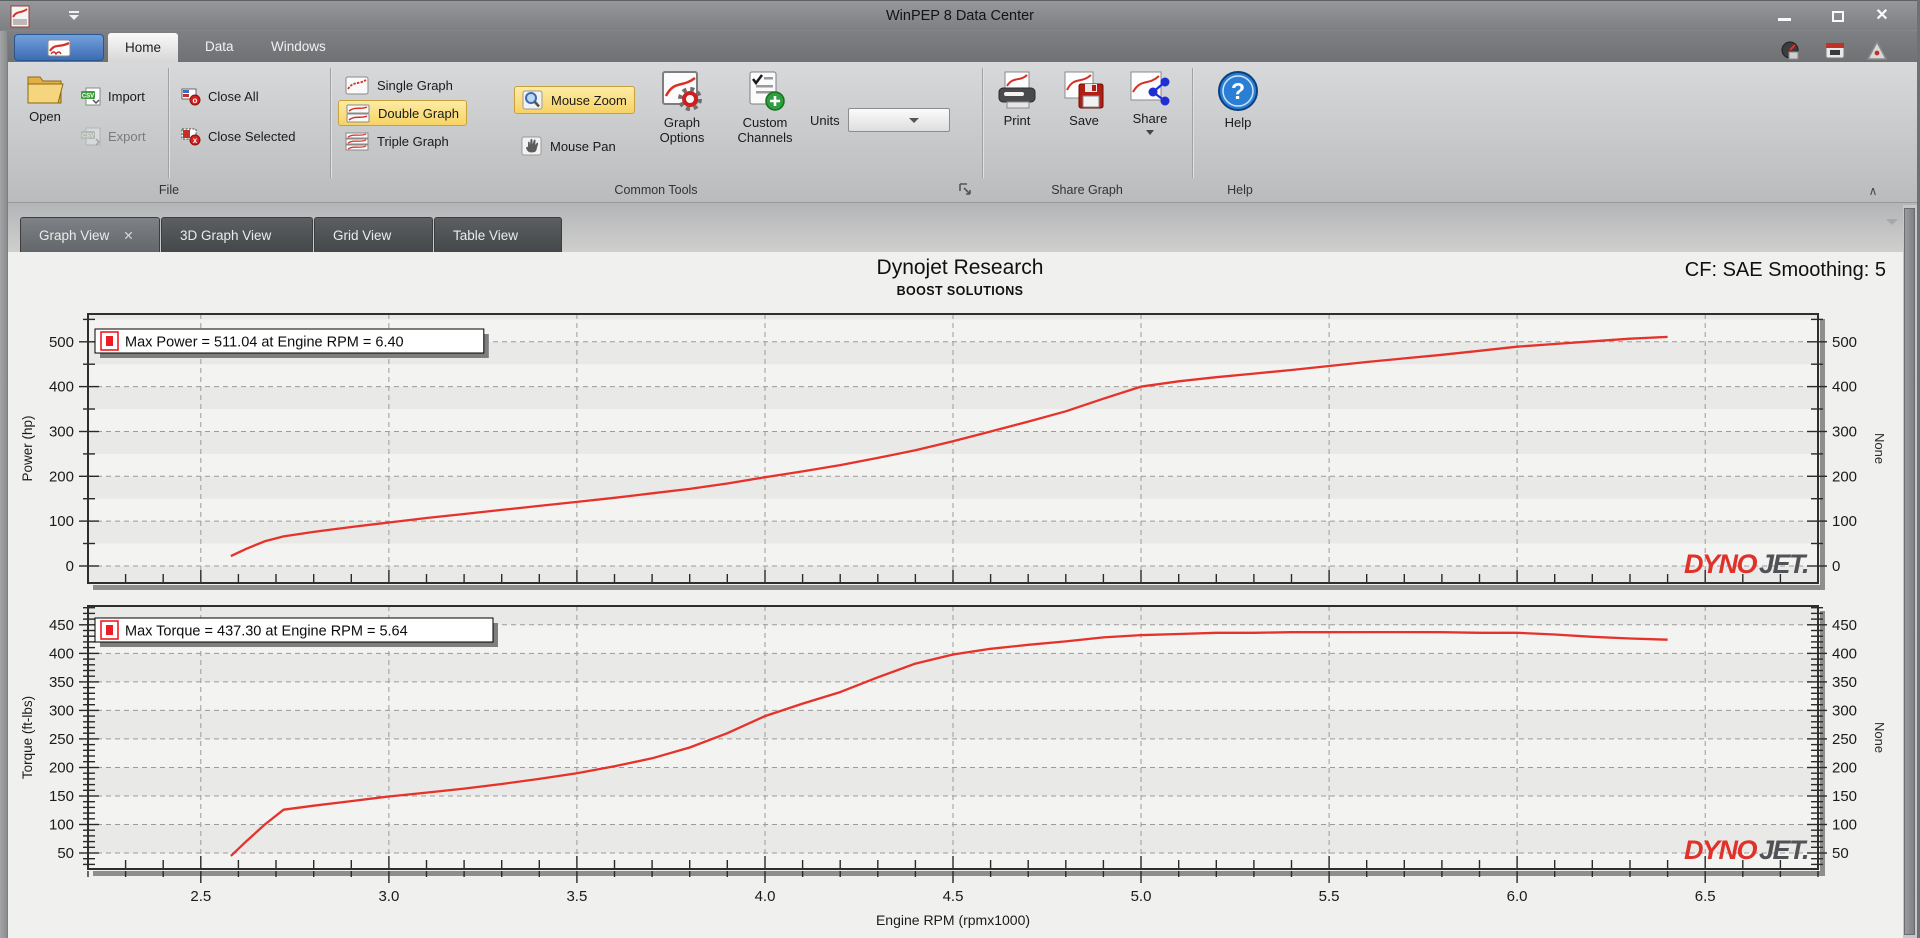  What do you see at coordinates (583, 146) in the screenshot?
I see `mouse-pan-label: Mouse Pan` at bounding box center [583, 146].